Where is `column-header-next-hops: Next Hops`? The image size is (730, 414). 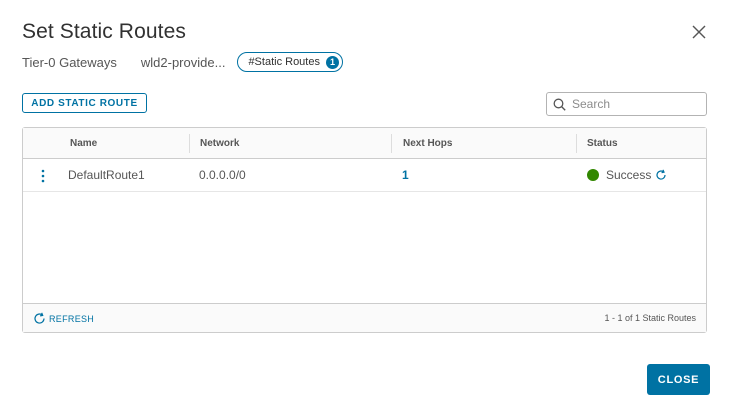 column-header-next-hops: Next Hops is located at coordinates (427, 143).